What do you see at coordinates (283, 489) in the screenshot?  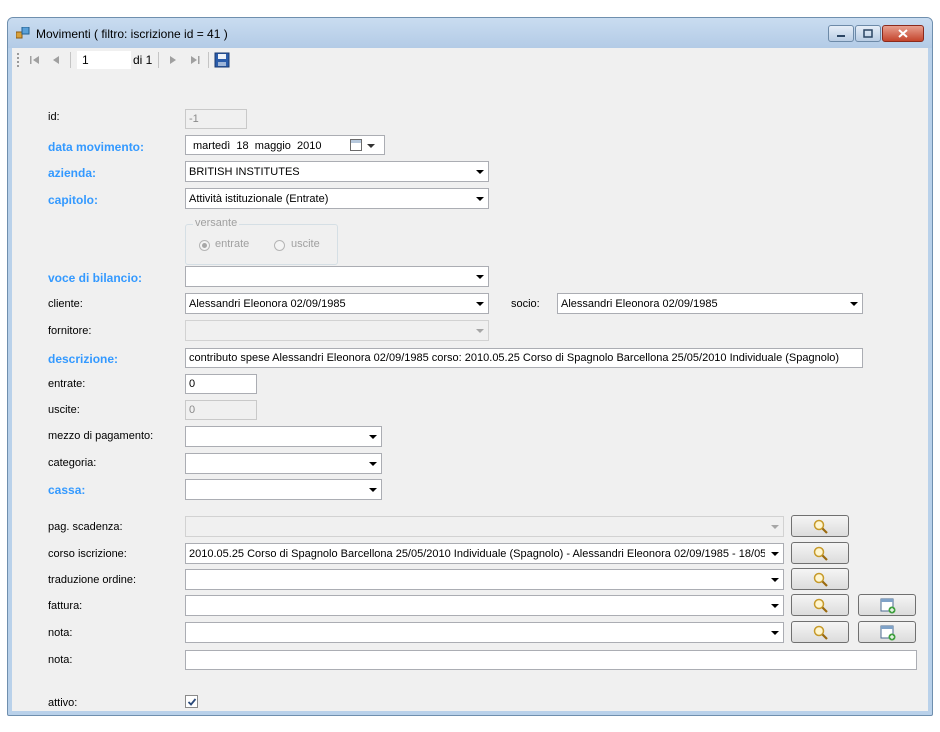 I see `cassa-combo` at bounding box center [283, 489].